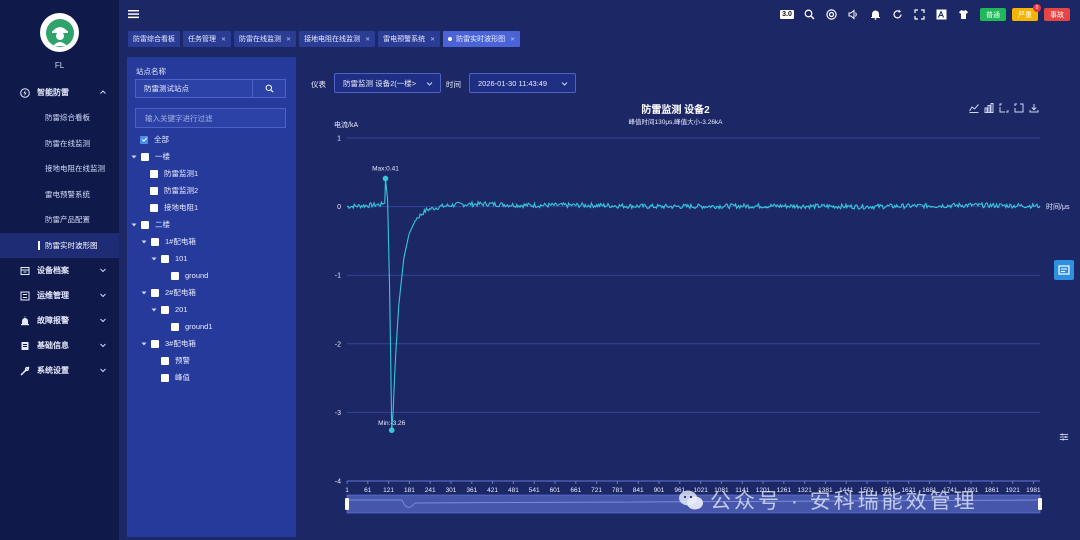 This screenshot has width=1080, height=540. I want to click on normal-alarm-badge: 普通, so click(993, 14).